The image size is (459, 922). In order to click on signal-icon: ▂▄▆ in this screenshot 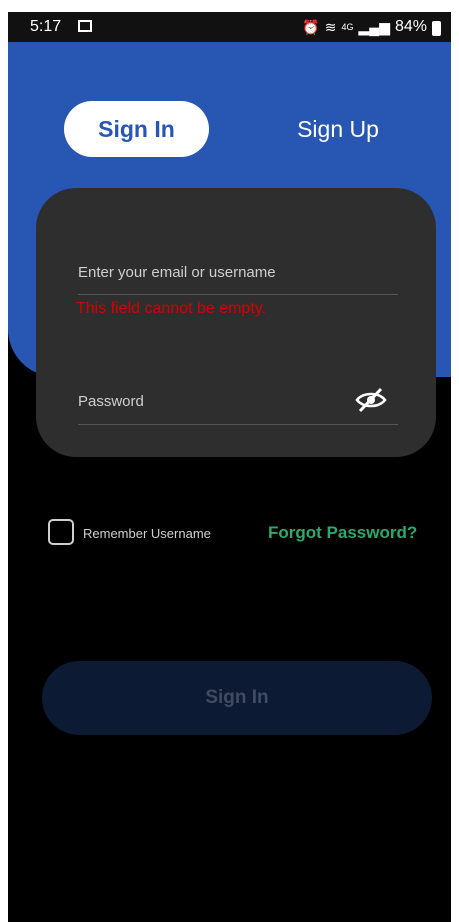, I will do `click(374, 26)`.